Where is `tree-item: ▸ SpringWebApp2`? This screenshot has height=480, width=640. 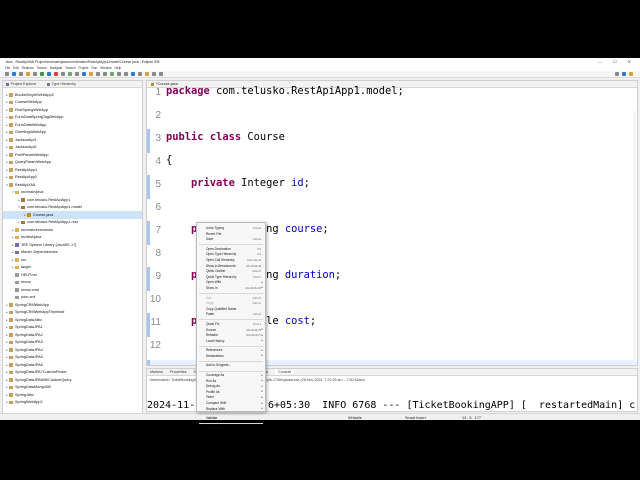 tree-item: ▸ SpringWebApp2 is located at coordinates (72, 403).